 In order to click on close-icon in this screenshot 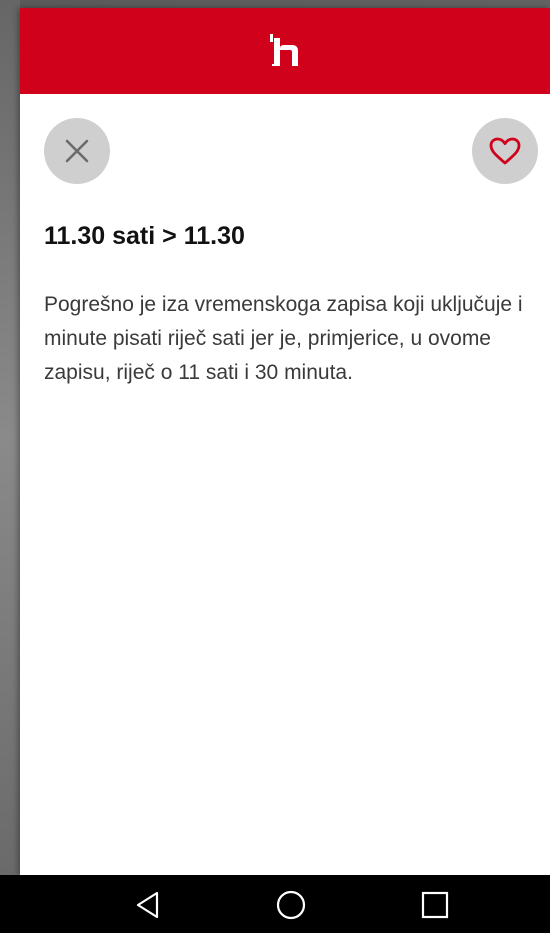, I will do `click(77, 151)`.